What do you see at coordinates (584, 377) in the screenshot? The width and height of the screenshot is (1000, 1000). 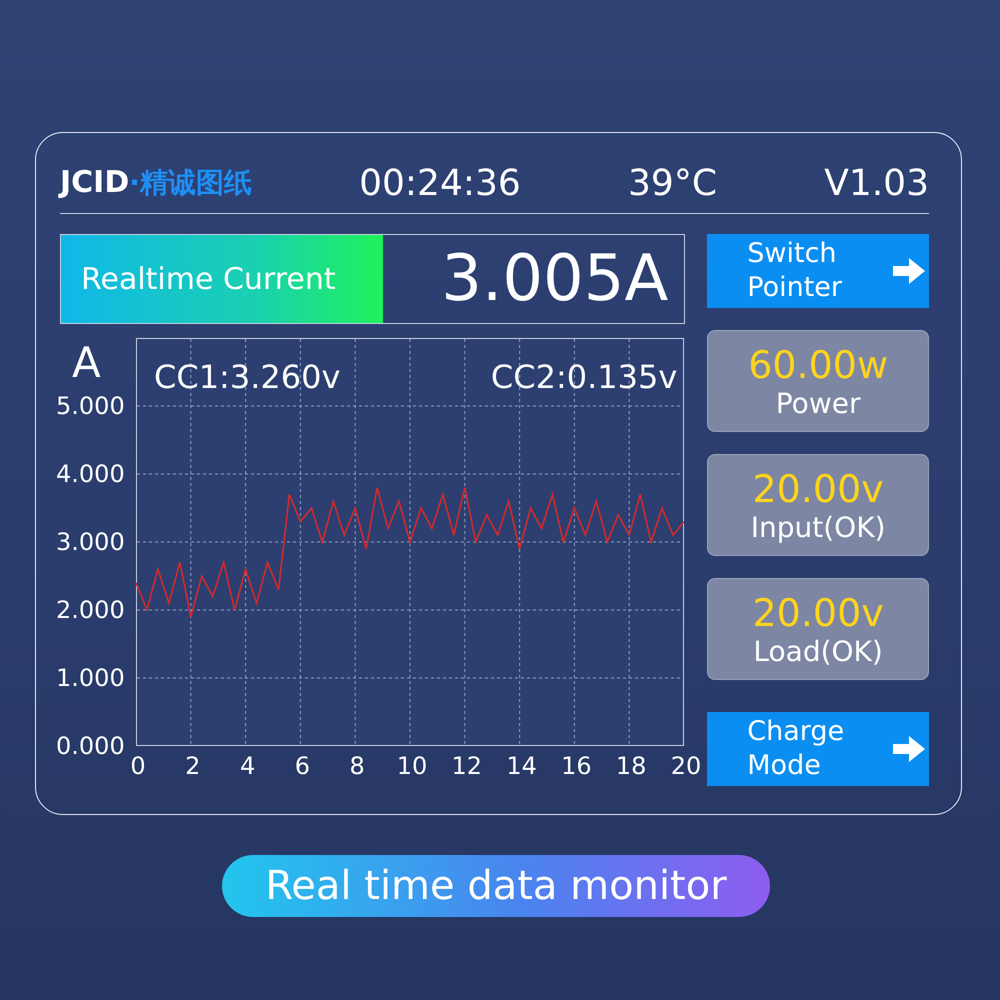 I see `cc2-voltage: CC2:0.135v` at bounding box center [584, 377].